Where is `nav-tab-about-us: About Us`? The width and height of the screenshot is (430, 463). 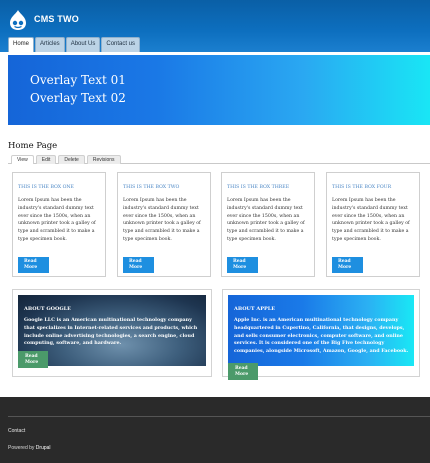 nav-tab-about-us: About Us is located at coordinates (83, 44).